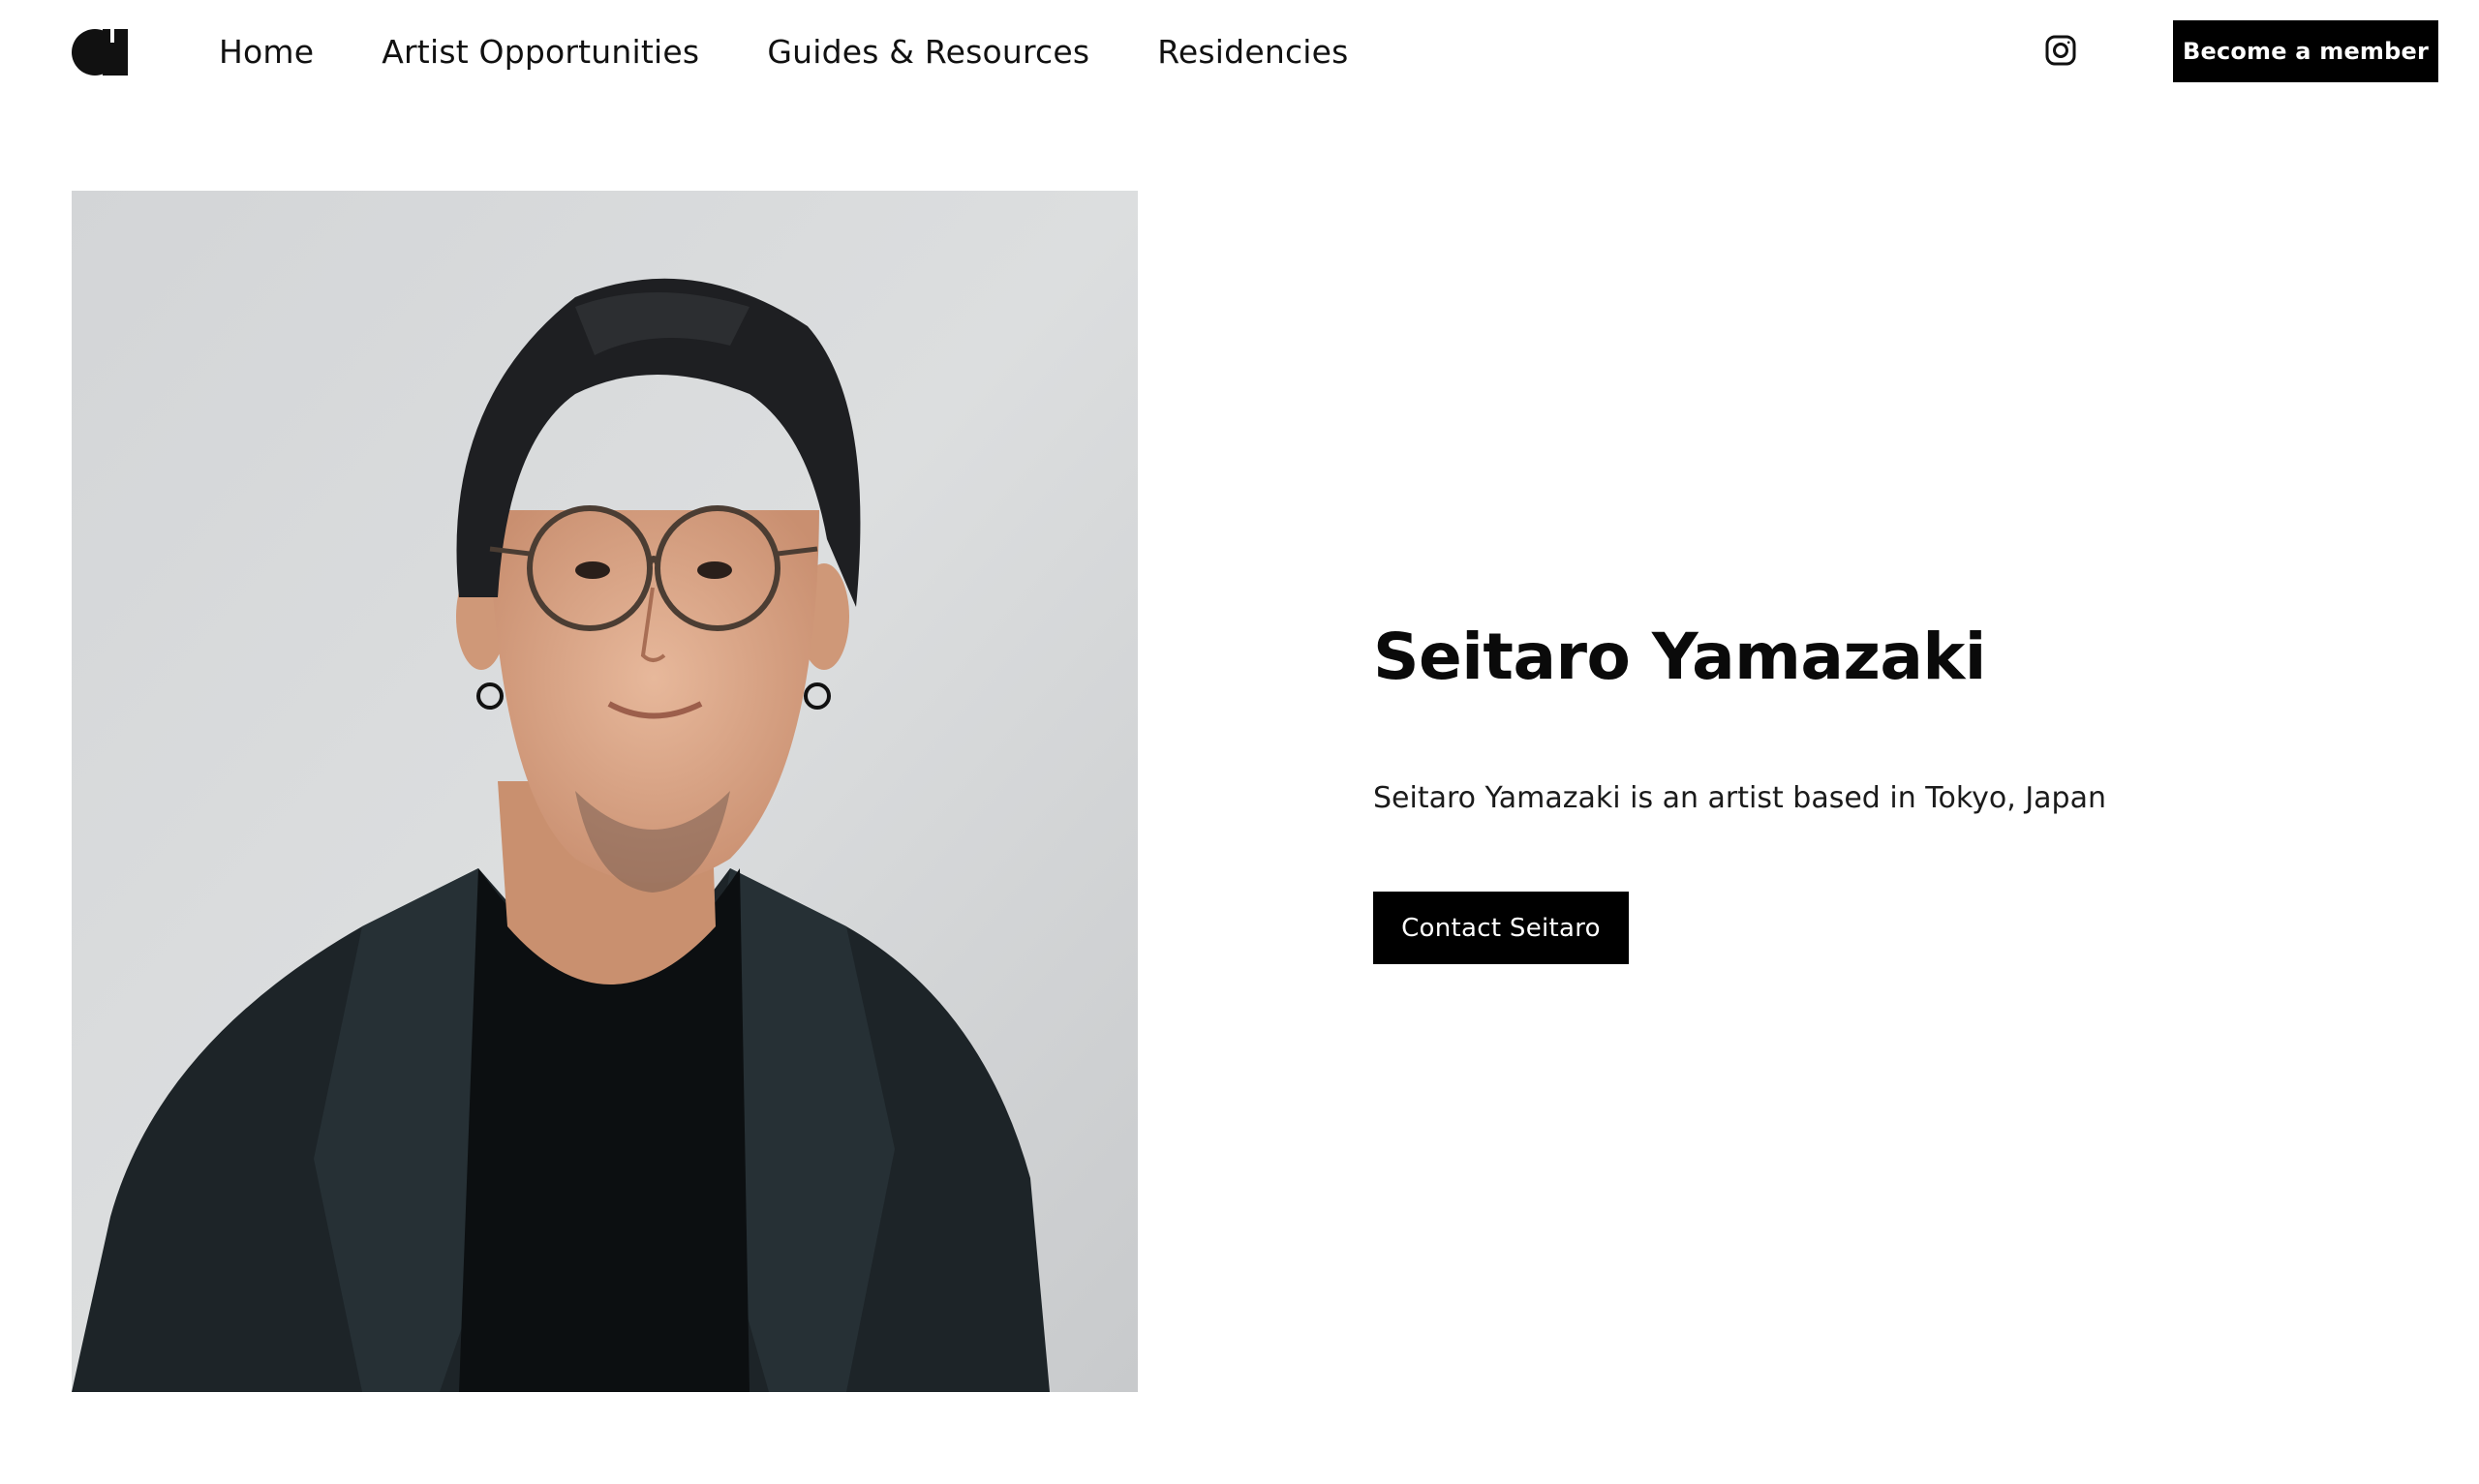  What do you see at coordinates (100, 52) in the screenshot?
I see `brand-logo-icon` at bounding box center [100, 52].